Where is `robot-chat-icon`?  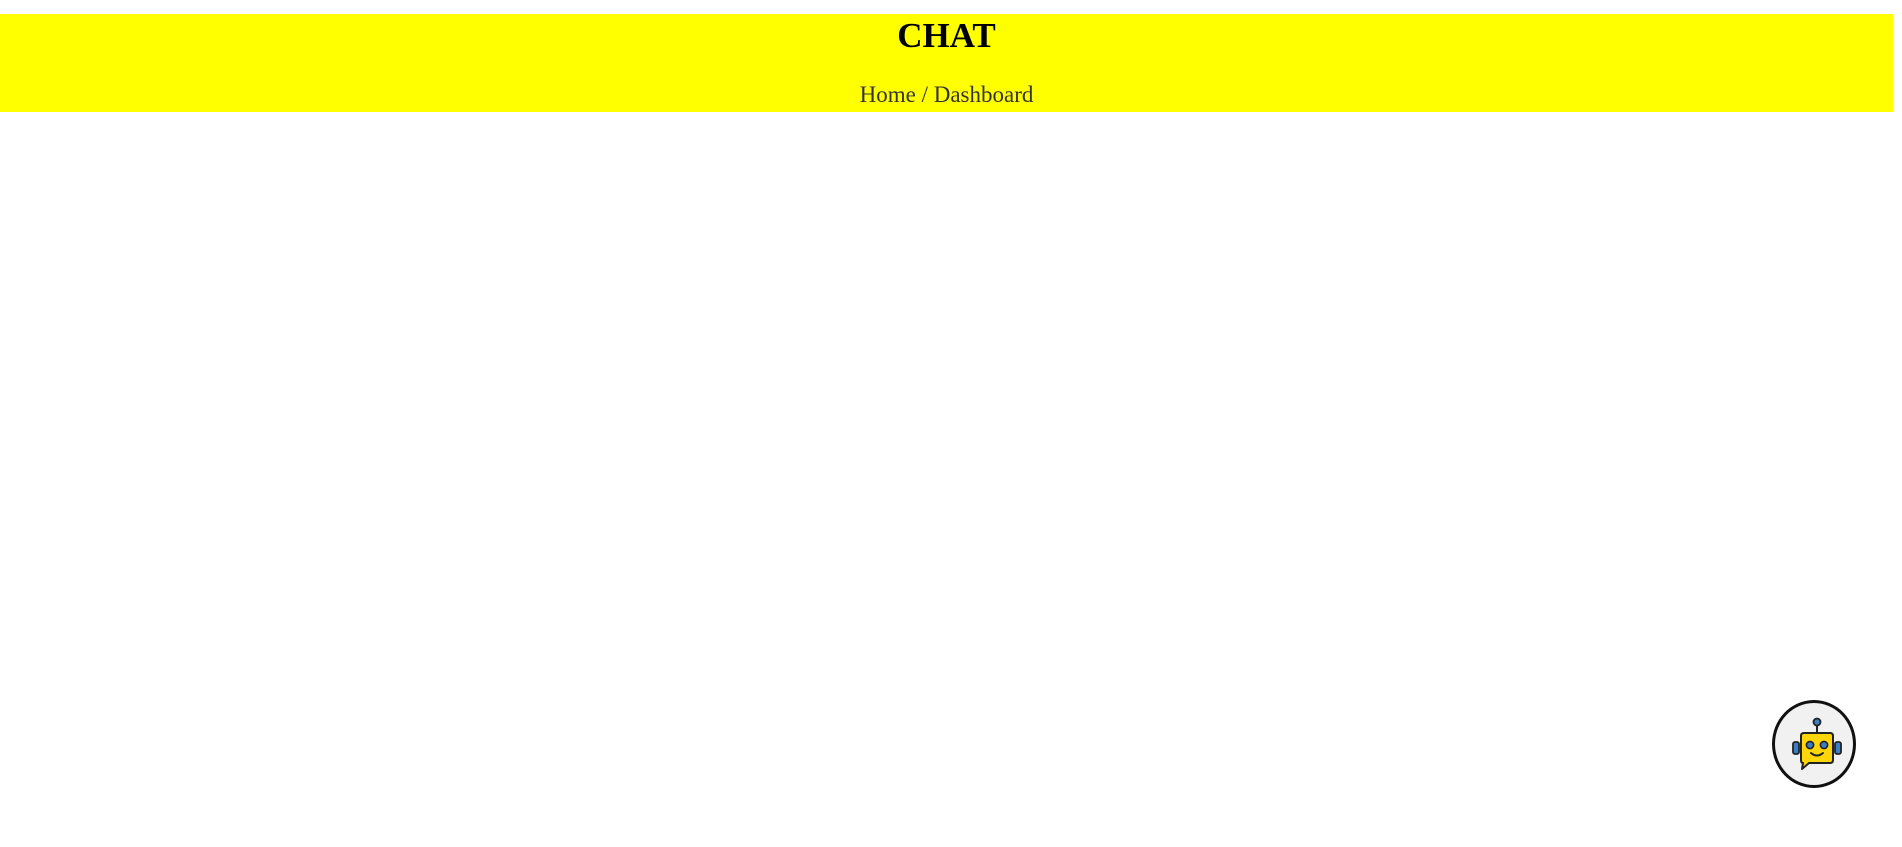 robot-chat-icon is located at coordinates (1817, 743).